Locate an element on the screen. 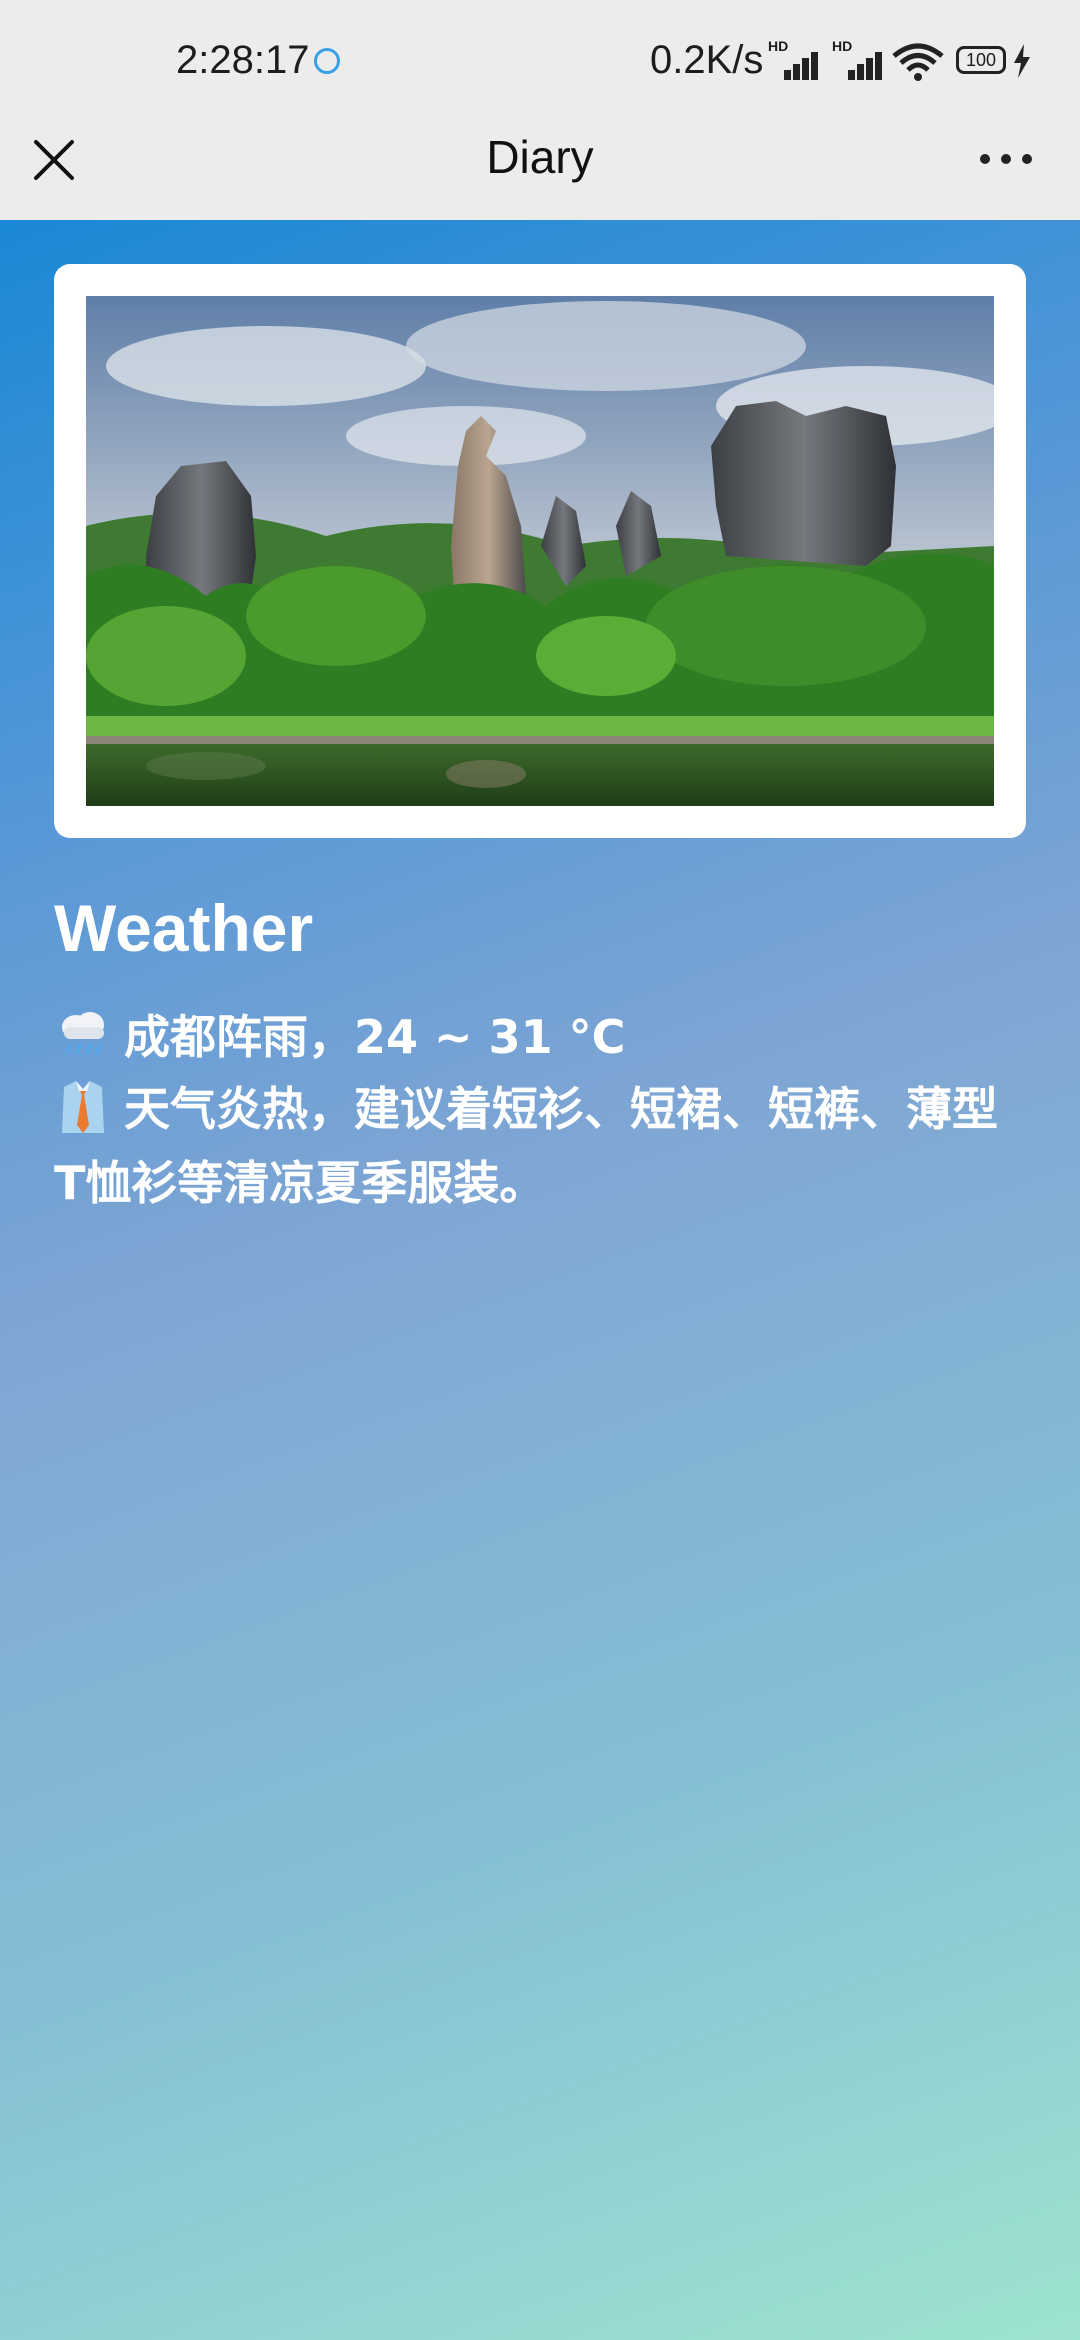 This screenshot has height=2340, width=1080. battery-icon: 100 is located at coordinates (981, 60).